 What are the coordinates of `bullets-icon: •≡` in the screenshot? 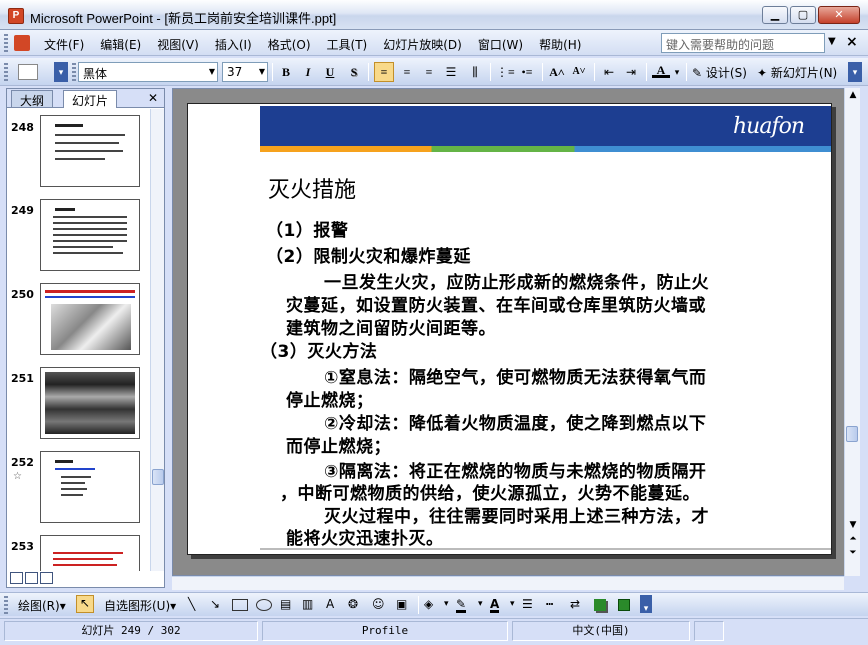 It's located at (527, 72).